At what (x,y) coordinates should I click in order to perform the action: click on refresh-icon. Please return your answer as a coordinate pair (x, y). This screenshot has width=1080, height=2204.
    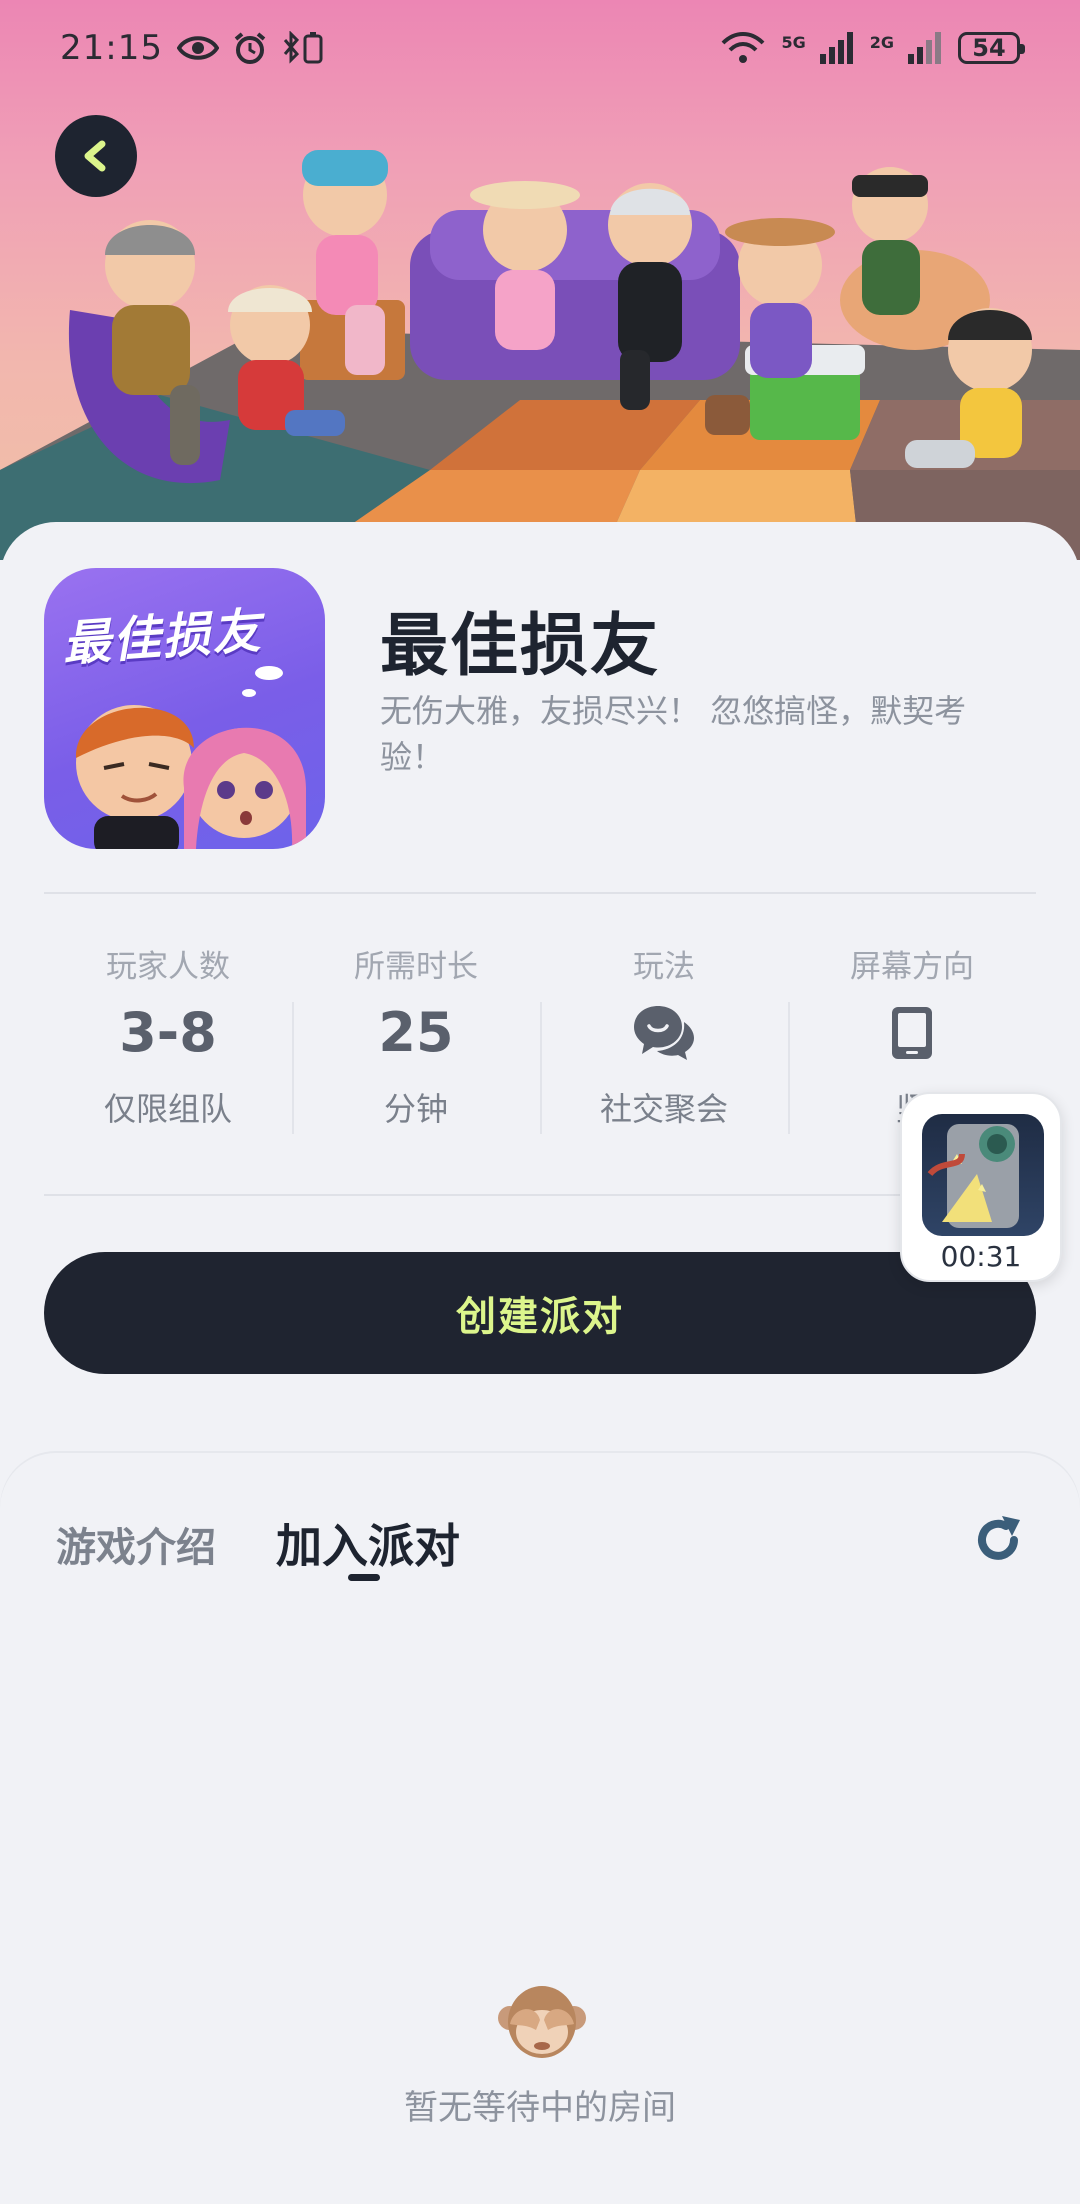
    Looking at the image, I should click on (999, 1538).